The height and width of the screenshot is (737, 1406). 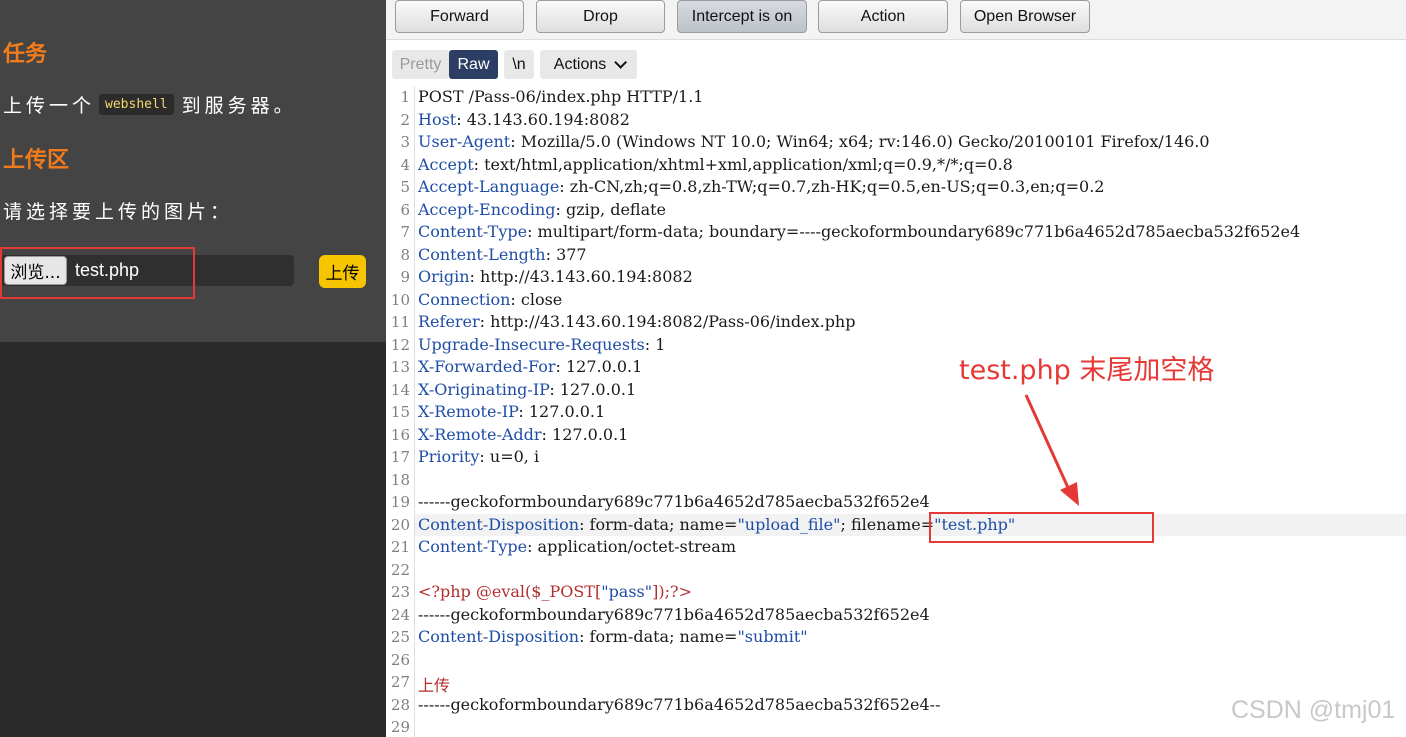 I want to click on choose-image-text: 请选择要上传的图片：, so click(x=118, y=212).